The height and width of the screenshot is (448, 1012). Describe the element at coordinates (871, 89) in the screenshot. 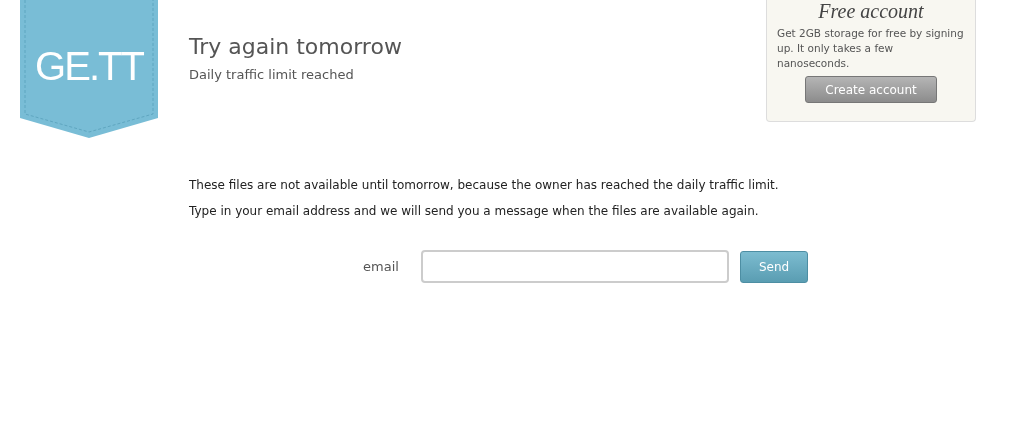

I see `create-account-button: Create account` at that location.